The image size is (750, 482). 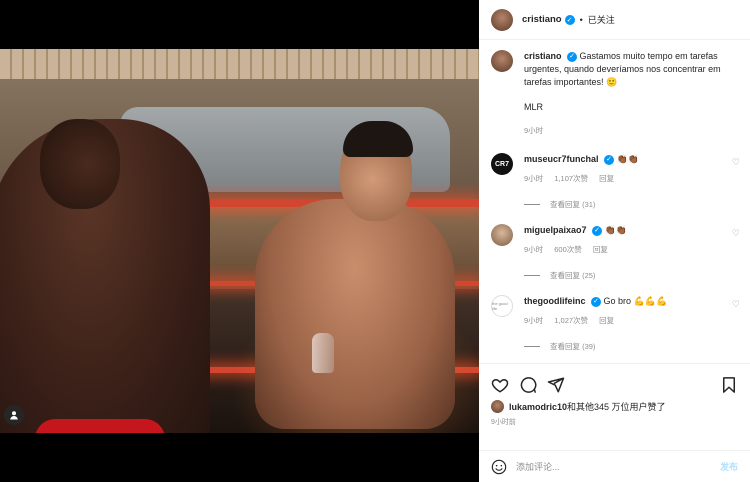 I want to click on view-replies-label: 查看回复 (25), so click(x=573, y=275).